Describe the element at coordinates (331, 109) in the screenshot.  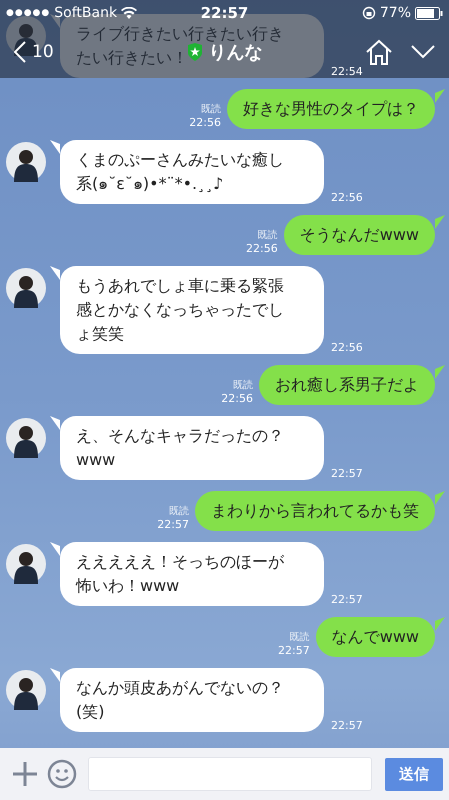
I see `message-bubble: 好きな男性のタイプは？` at that location.